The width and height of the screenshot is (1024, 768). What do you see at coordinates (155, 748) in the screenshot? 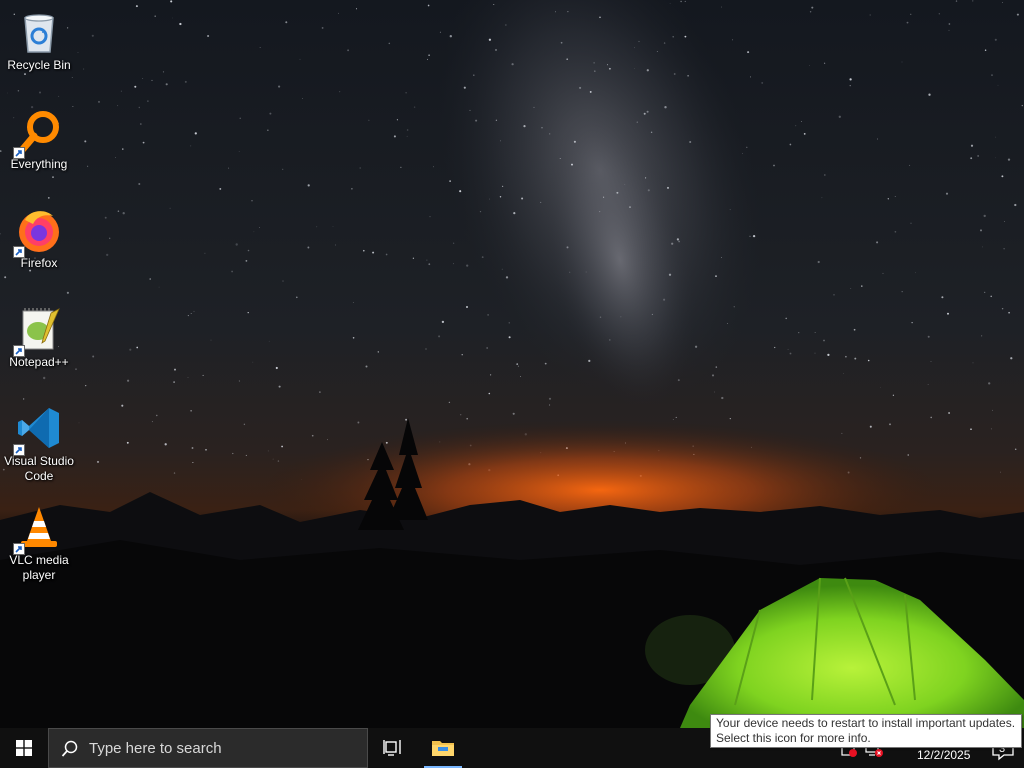
I see `search-placeholder: Type here to search` at bounding box center [155, 748].